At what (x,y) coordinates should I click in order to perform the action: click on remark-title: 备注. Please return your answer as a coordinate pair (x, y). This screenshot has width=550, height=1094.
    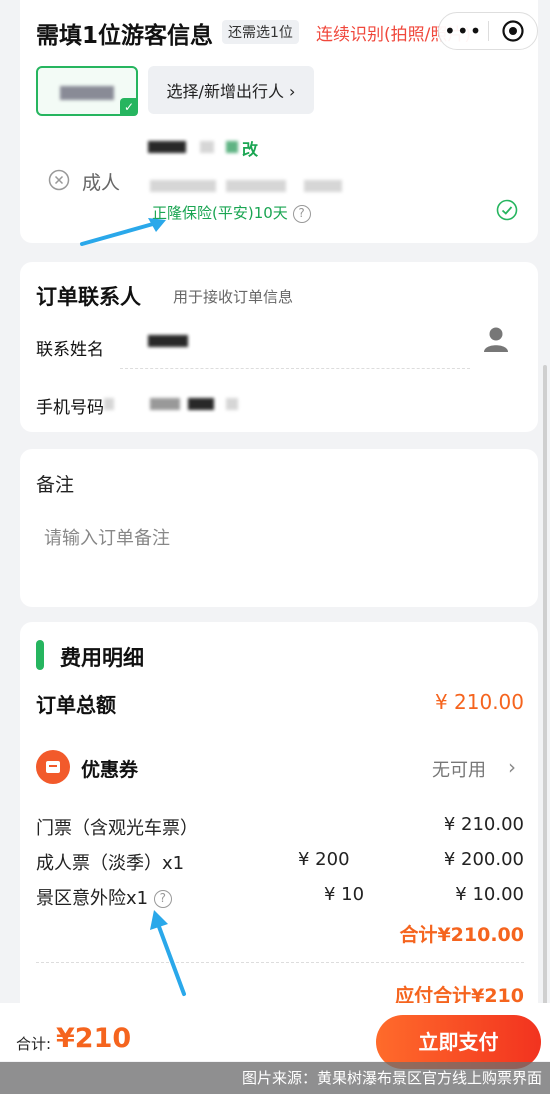
    Looking at the image, I should click on (55, 485).